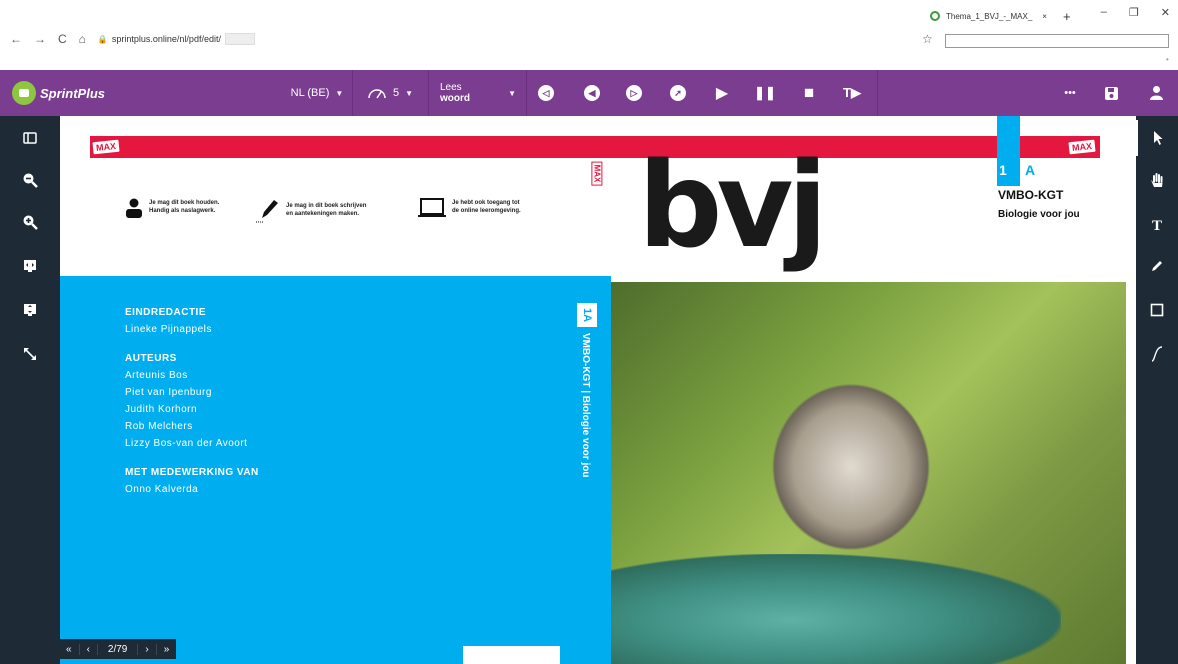 The height and width of the screenshot is (664, 1178). Describe the element at coordinates (836, 609) in the screenshot. I see `frog-shape` at that location.